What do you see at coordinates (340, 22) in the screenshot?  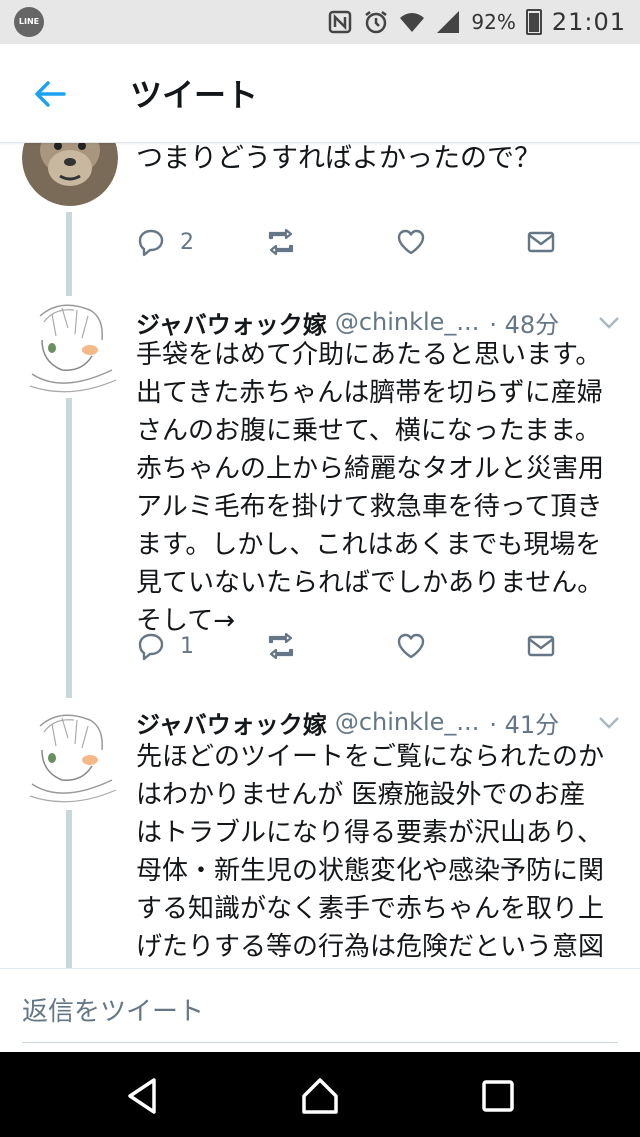 I see `nfc-icon` at bounding box center [340, 22].